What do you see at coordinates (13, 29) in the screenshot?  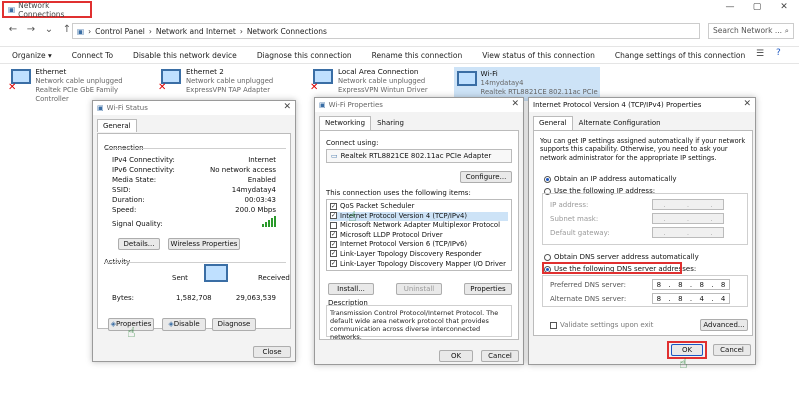 I see `back-arrow-icon: ←` at bounding box center [13, 29].